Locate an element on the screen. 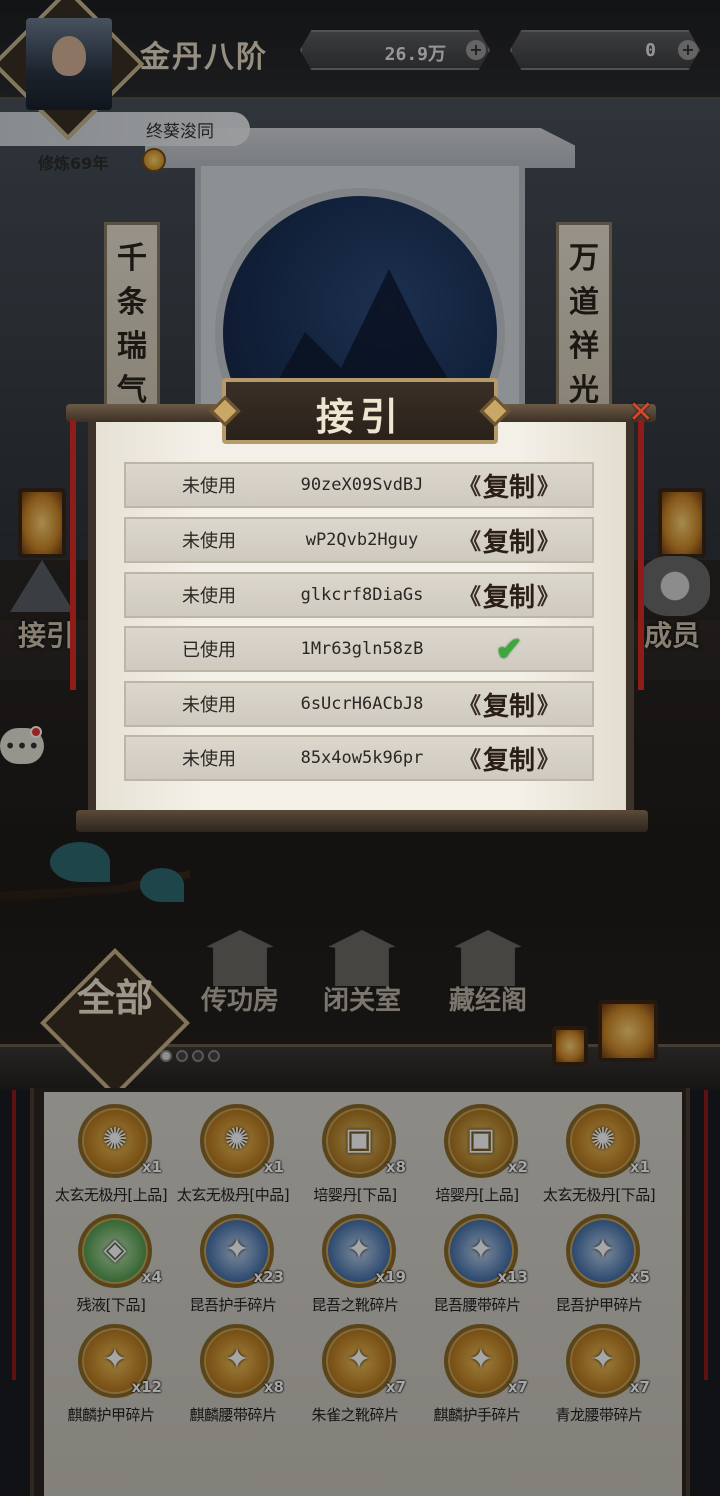 The image size is (720, 1496). check-icon: ✔ is located at coordinates (509, 649).